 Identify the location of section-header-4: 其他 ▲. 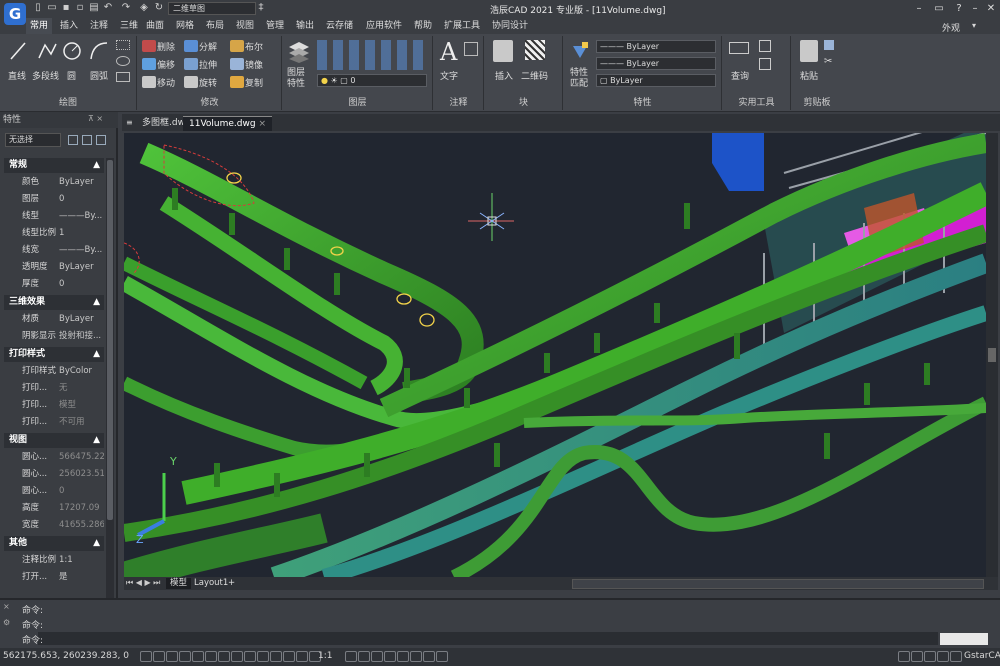
(54, 543).